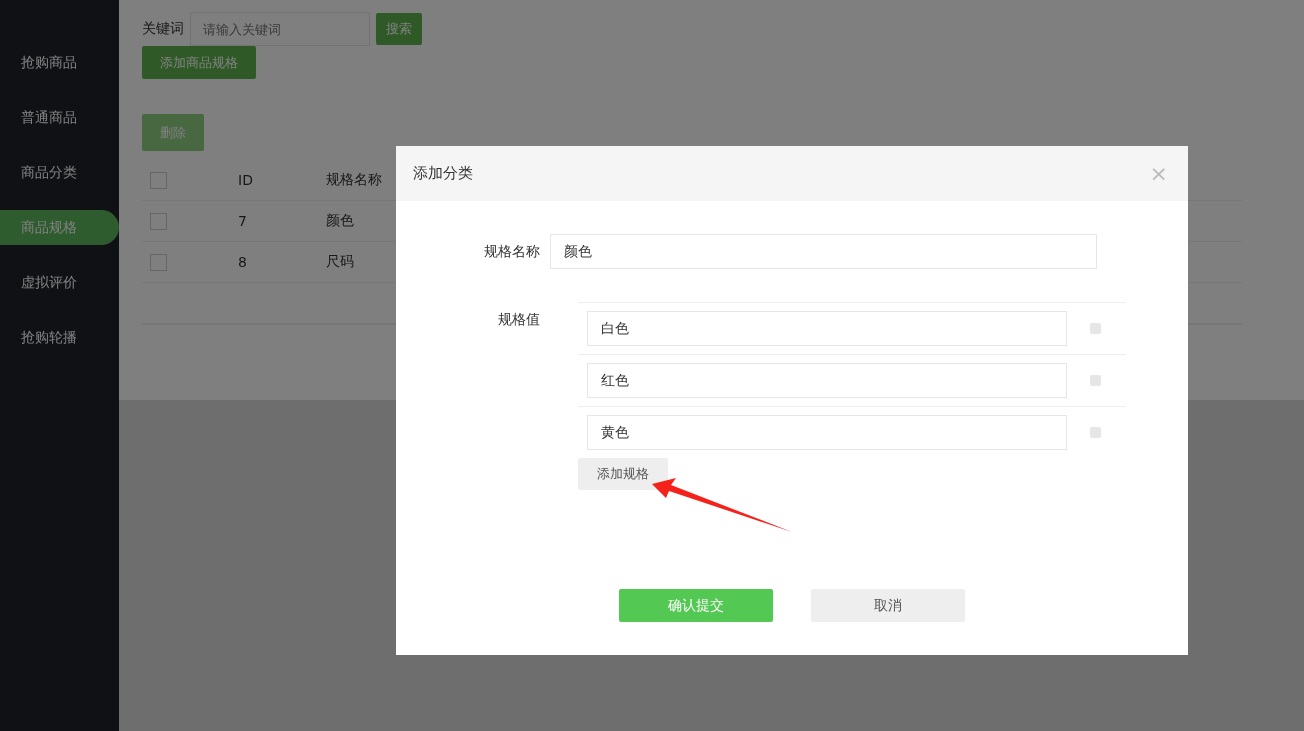 Image resolution: width=1304 pixels, height=731 pixels. Describe the element at coordinates (59, 62) in the screenshot. I see `sidebar-item: 抢购商品` at that location.